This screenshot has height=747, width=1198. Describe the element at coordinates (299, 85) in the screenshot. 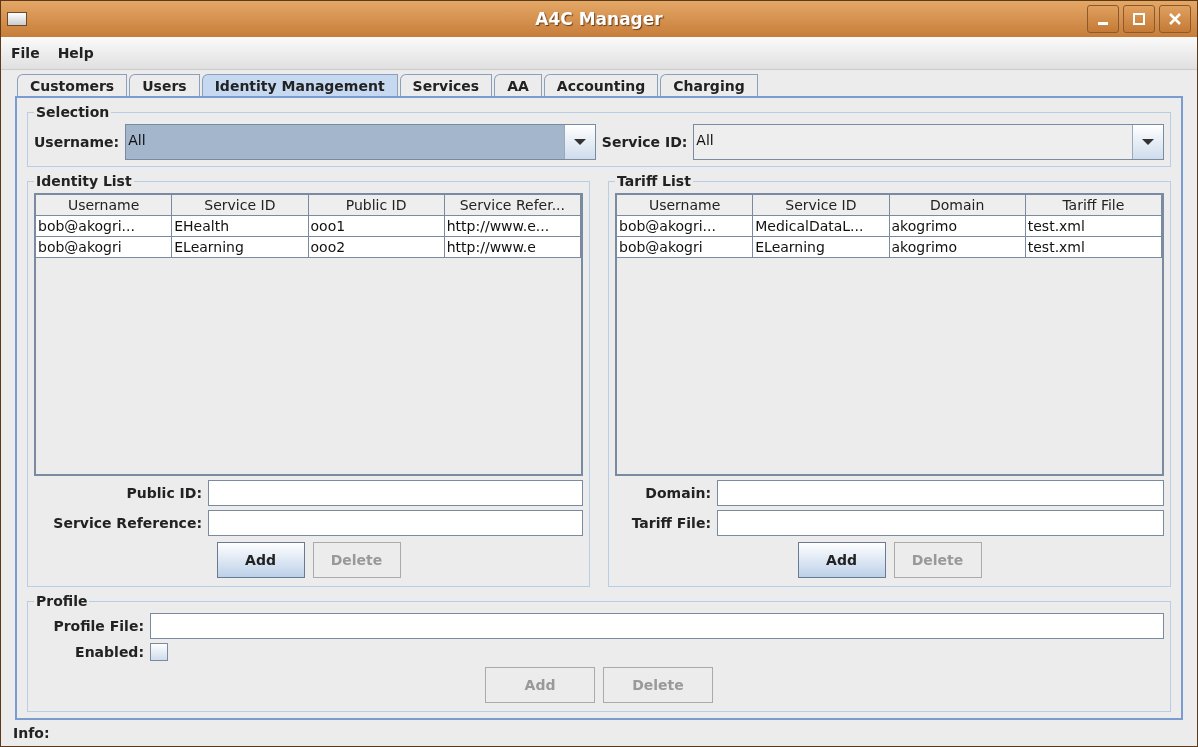

I see `tab: Identity Management` at that location.